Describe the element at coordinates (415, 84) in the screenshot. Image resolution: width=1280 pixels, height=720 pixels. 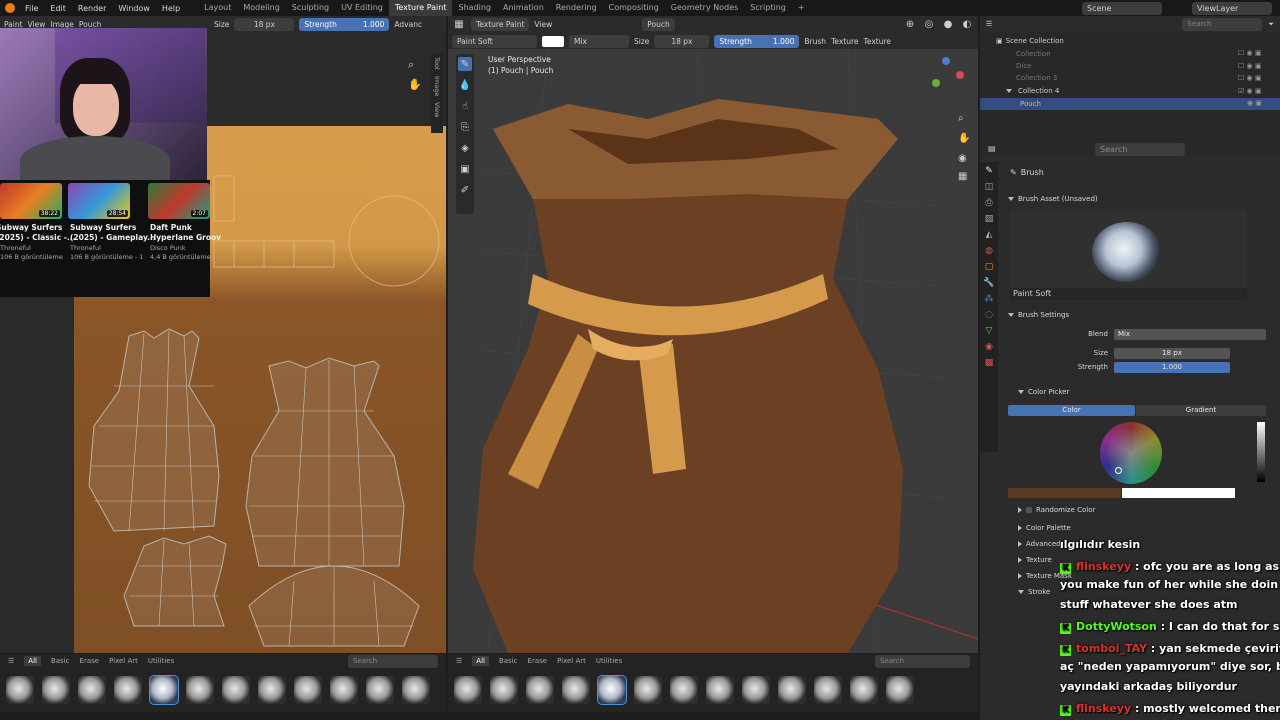
I see `hand-pan-icon: ✋` at that location.